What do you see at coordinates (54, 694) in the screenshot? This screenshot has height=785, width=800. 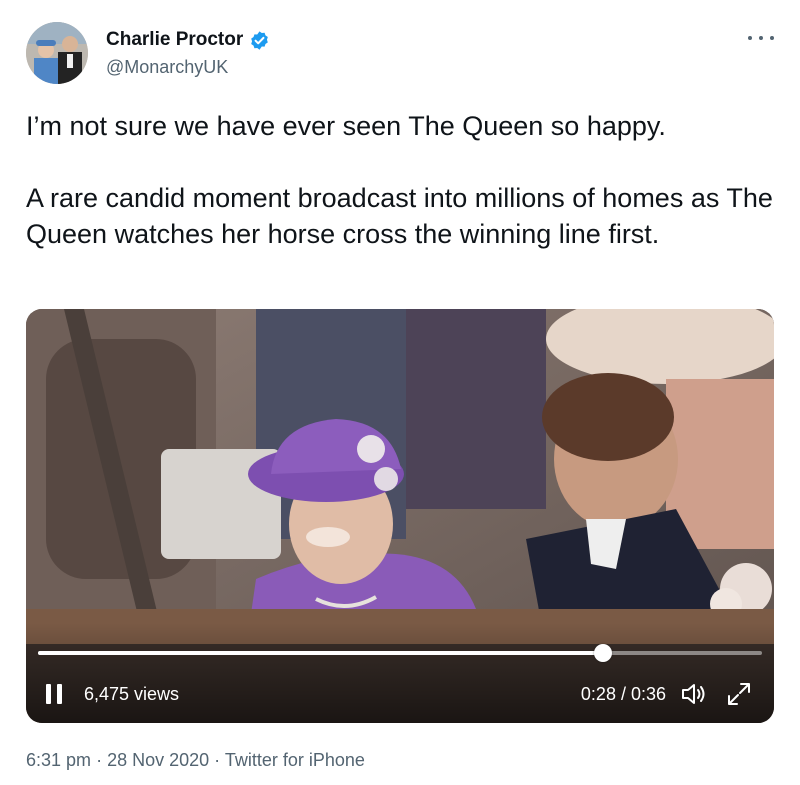 I see `pause-icon` at bounding box center [54, 694].